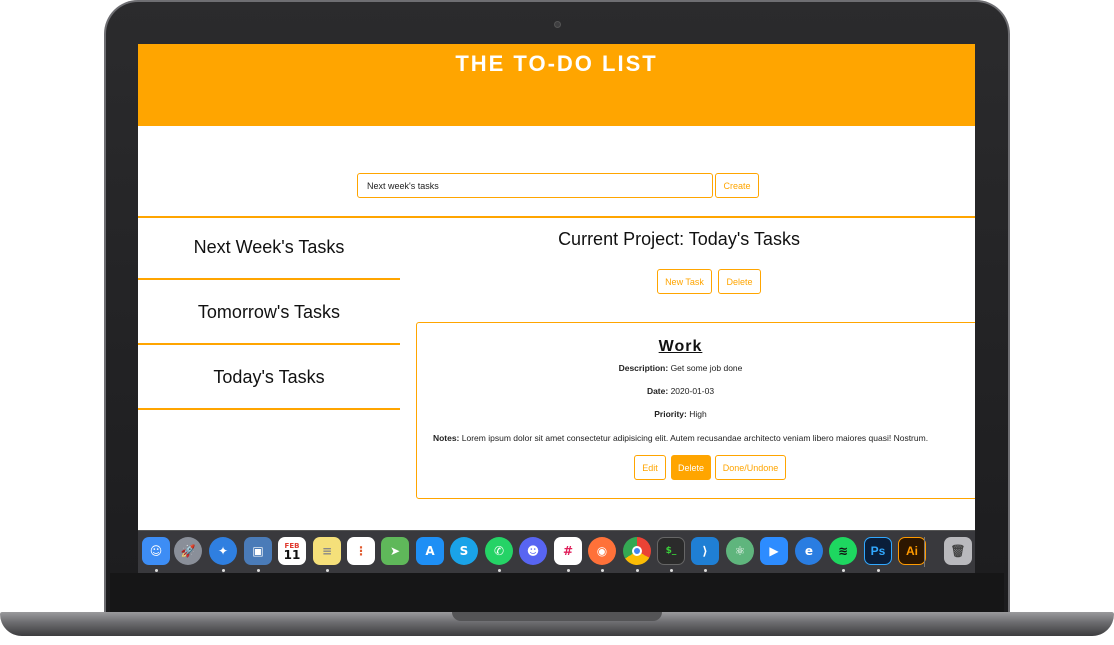 The image size is (1114, 645). I want to click on sidebar-item-label: Tomorrow's Tasks, so click(269, 311).